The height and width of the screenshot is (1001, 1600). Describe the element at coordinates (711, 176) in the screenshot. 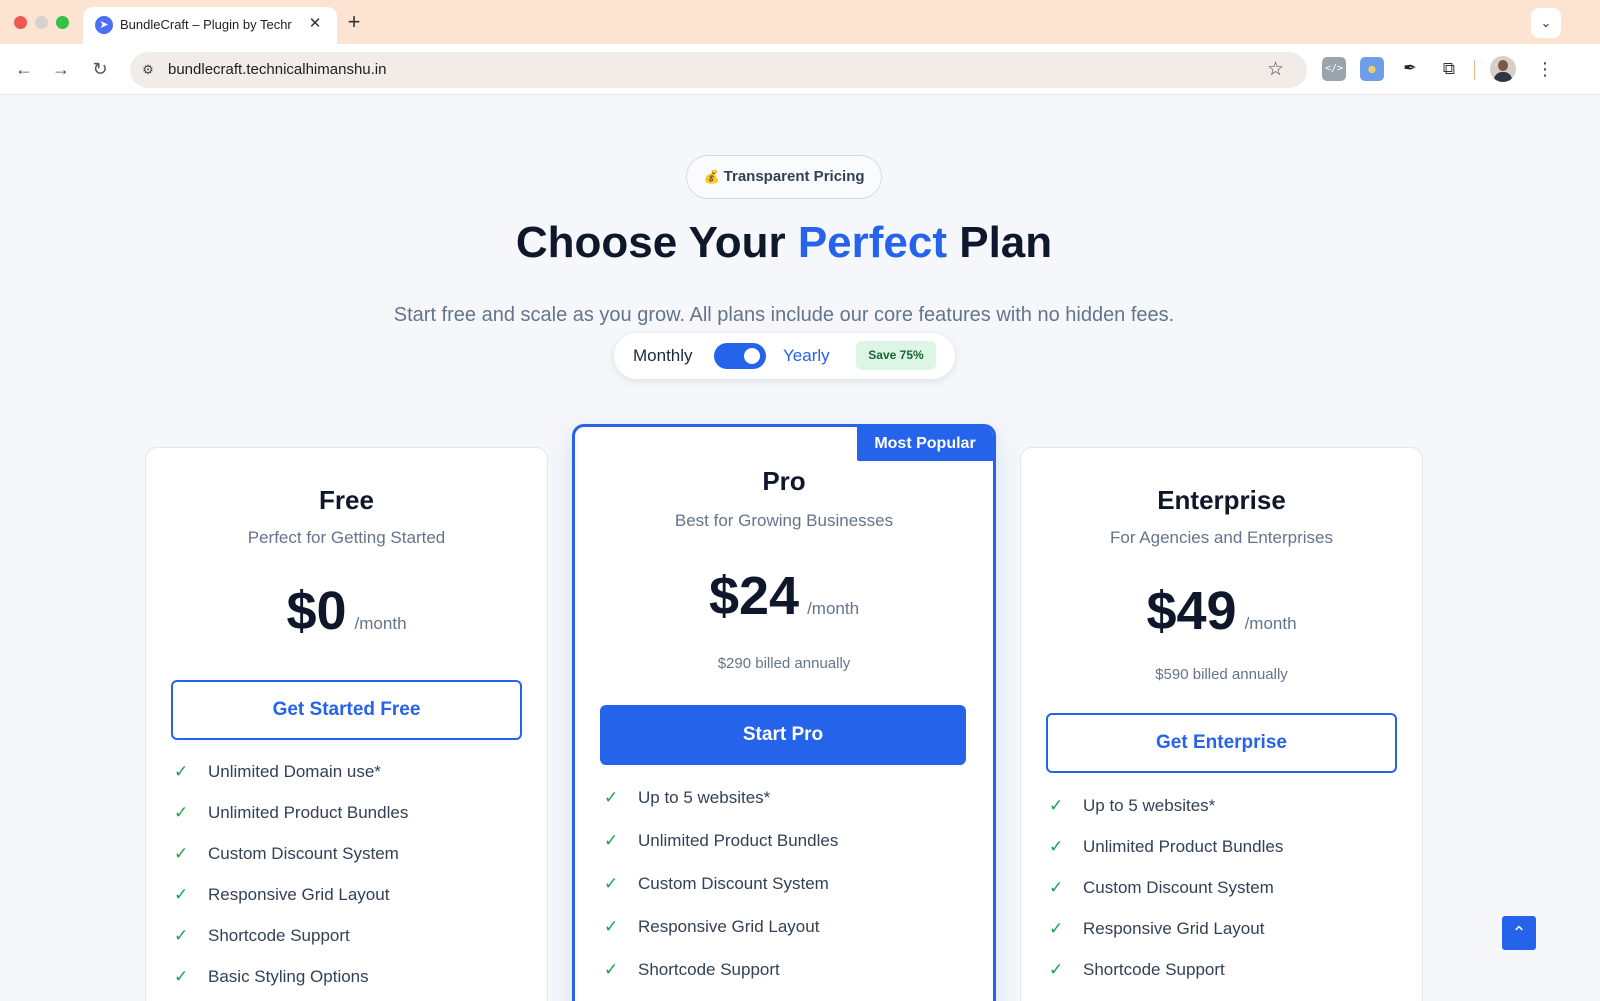

I see `money-bag-icon: 💰` at that location.